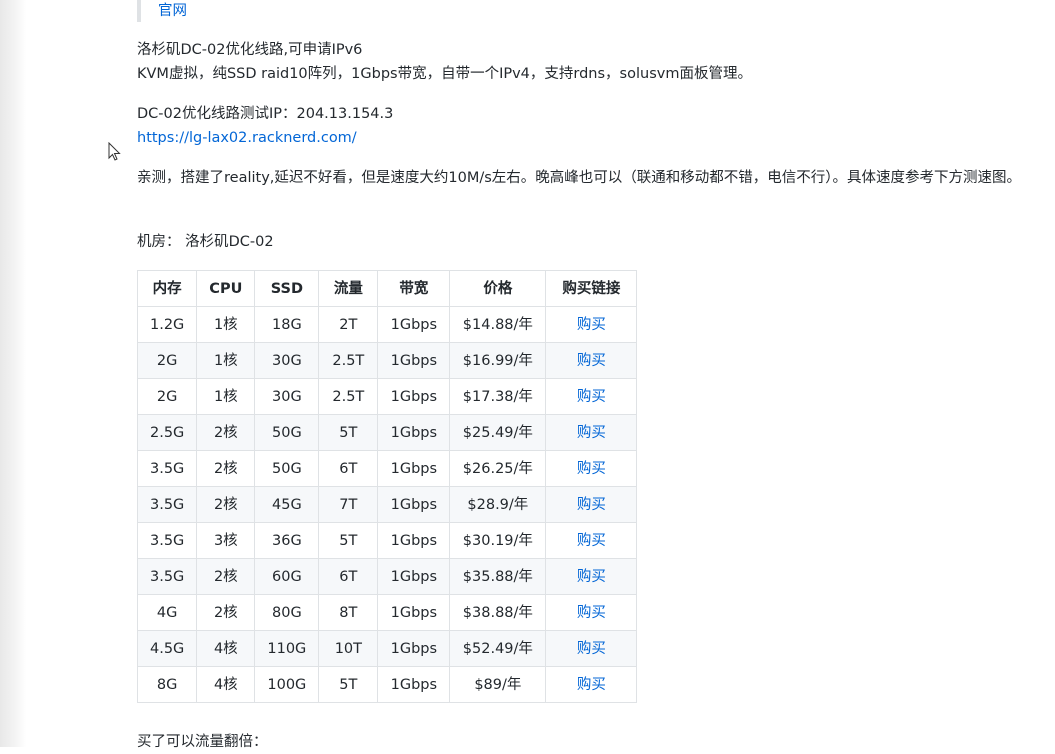 The image size is (1055, 754). What do you see at coordinates (287, 432) in the screenshot?
I see `table-cell: 50G` at bounding box center [287, 432].